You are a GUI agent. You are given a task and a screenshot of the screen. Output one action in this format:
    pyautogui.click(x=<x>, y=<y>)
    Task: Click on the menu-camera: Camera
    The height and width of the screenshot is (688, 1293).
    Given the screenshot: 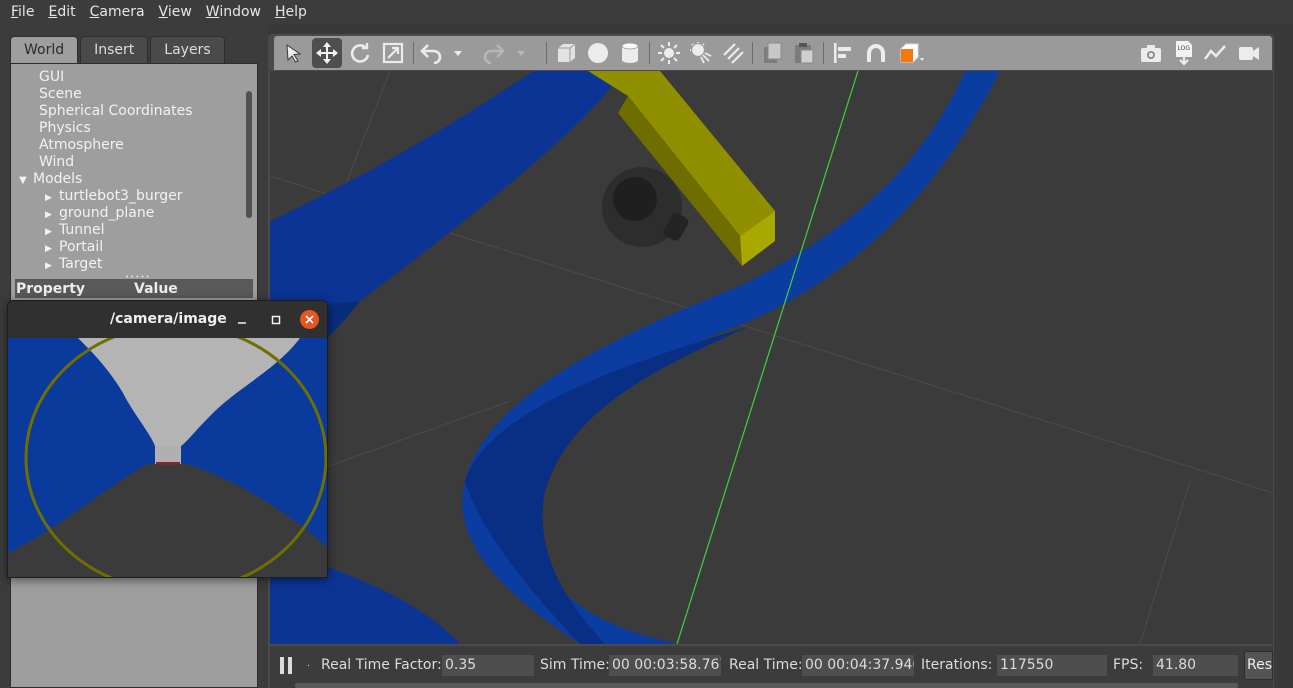 What is the action you would take?
    pyautogui.click(x=117, y=12)
    